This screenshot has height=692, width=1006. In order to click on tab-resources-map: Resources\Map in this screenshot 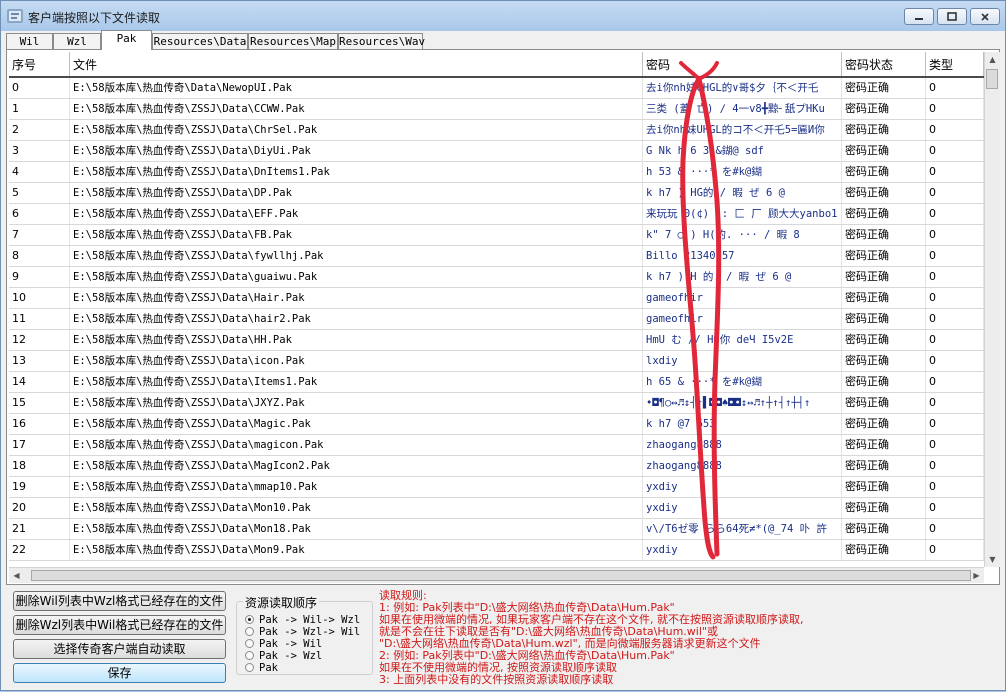, I will do `click(293, 41)`.